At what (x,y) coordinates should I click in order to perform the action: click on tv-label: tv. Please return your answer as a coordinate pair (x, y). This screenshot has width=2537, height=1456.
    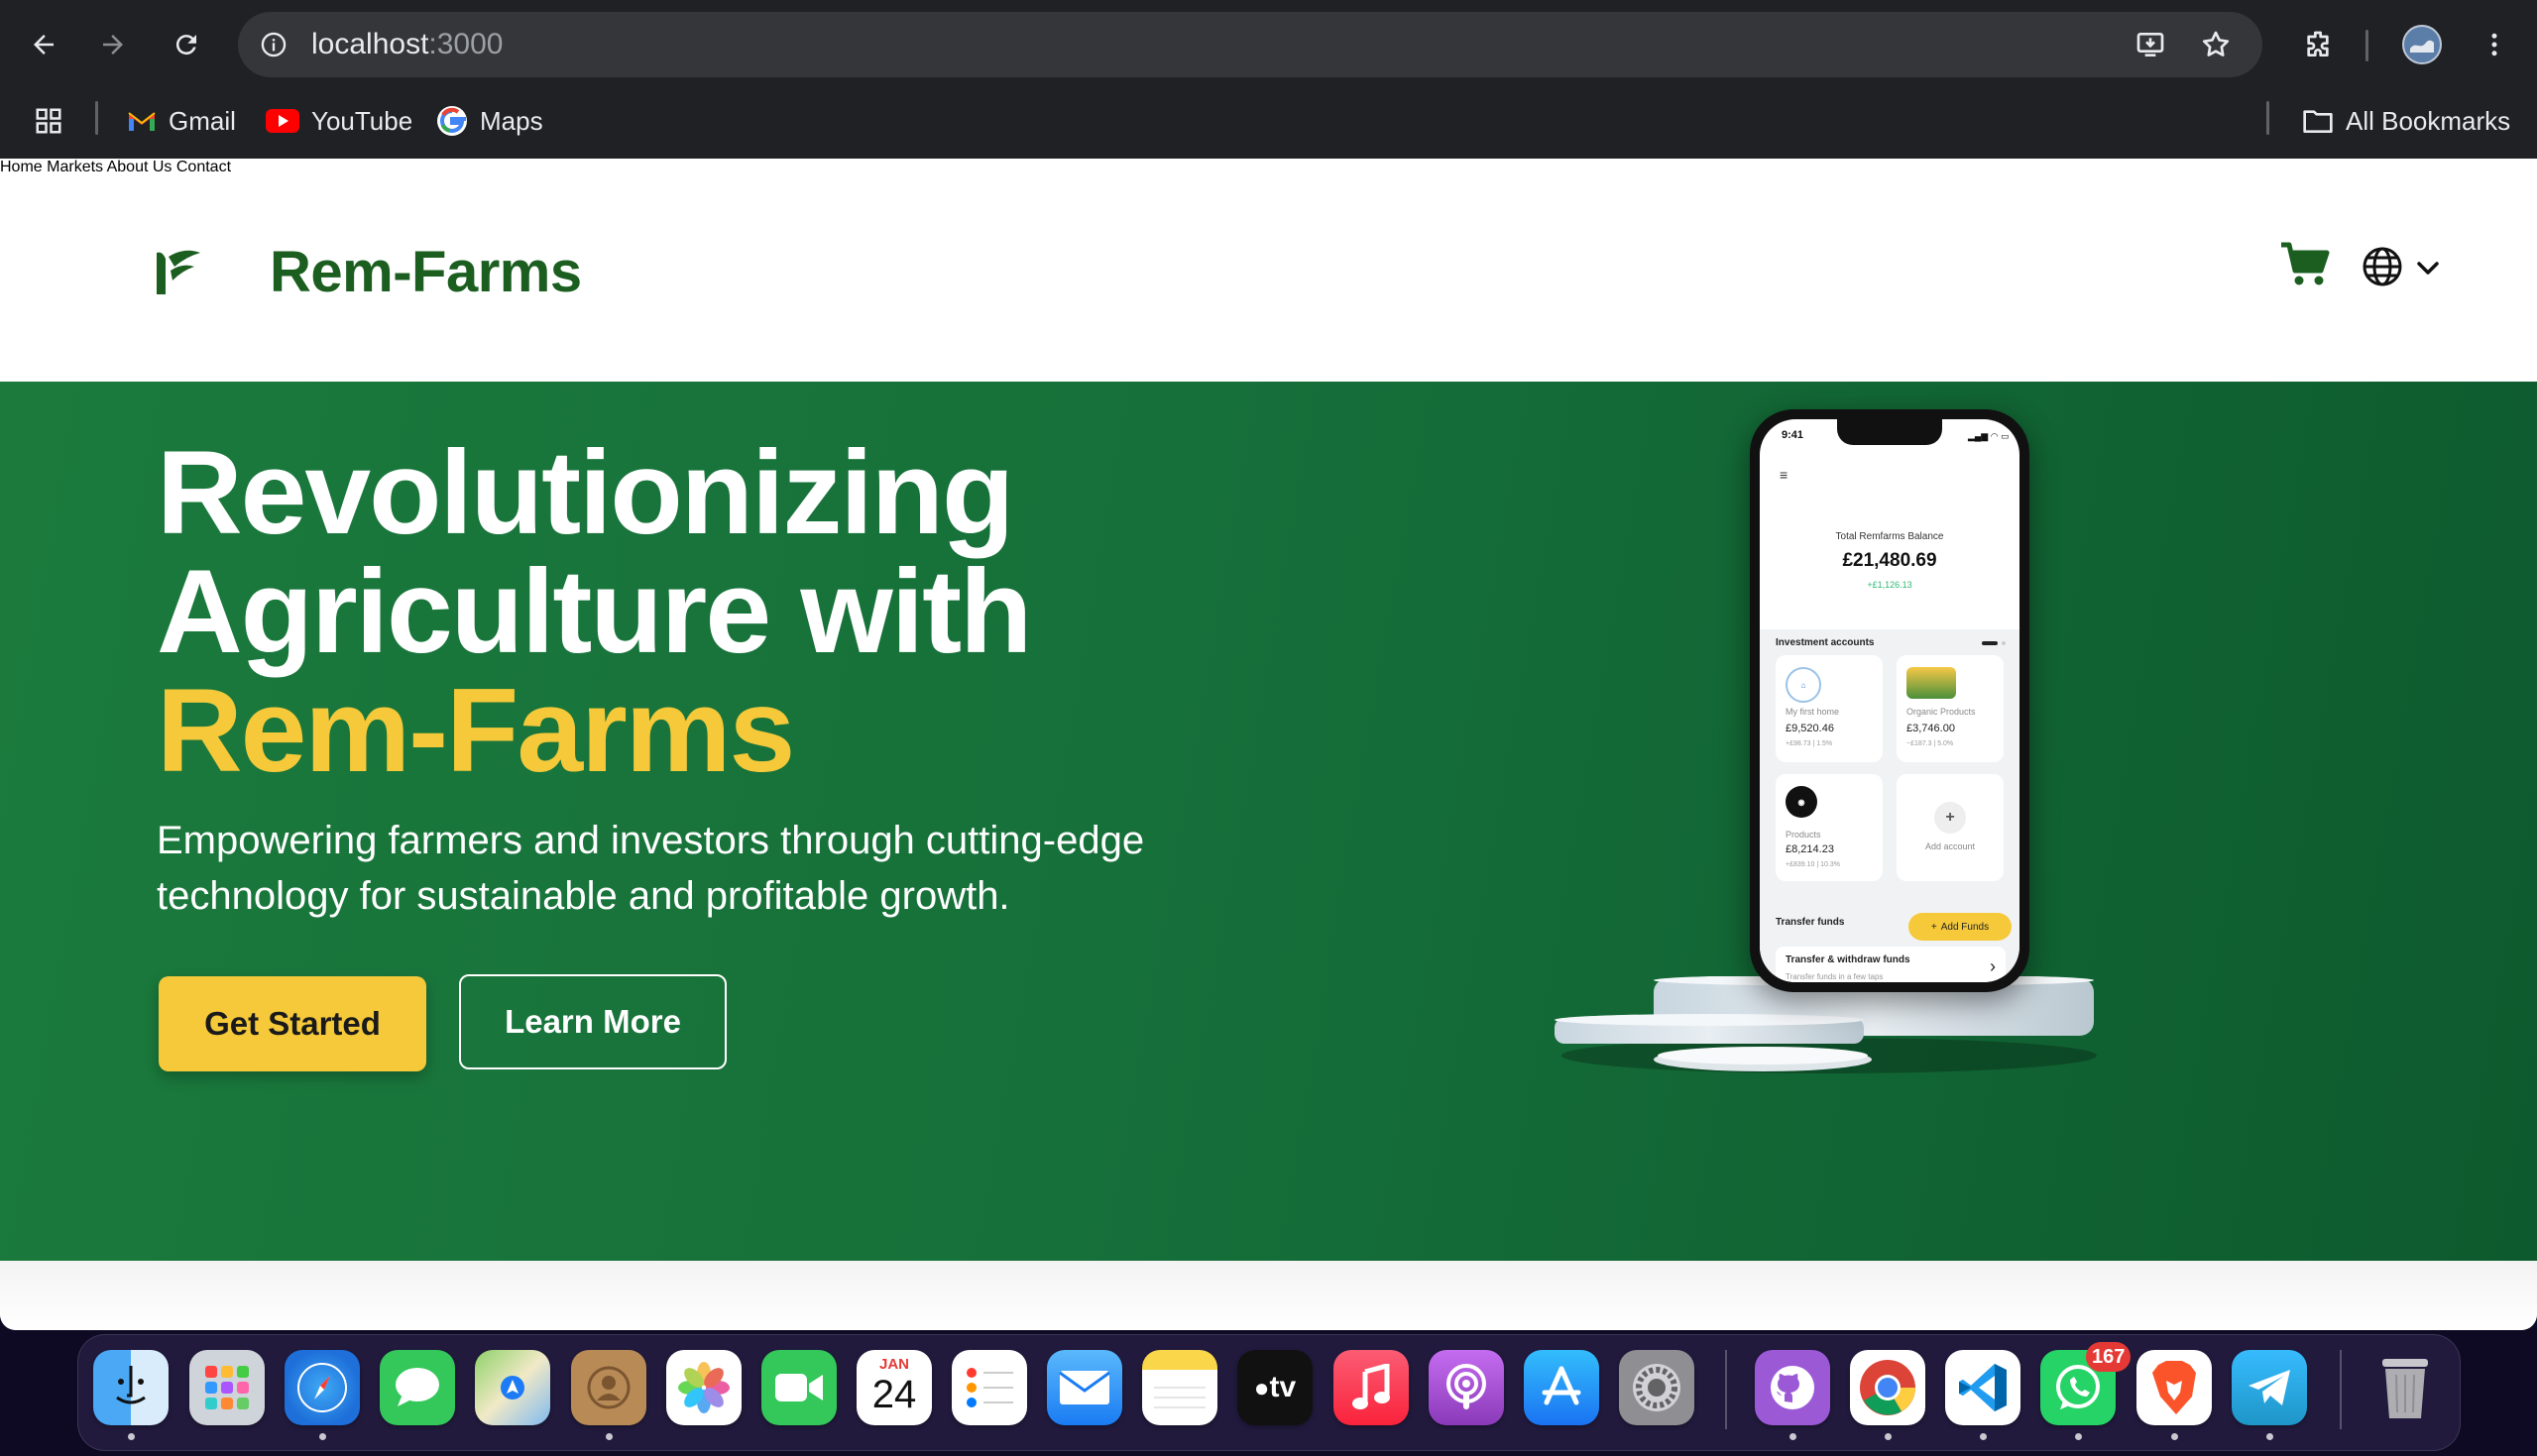
    Looking at the image, I should click on (1283, 1387).